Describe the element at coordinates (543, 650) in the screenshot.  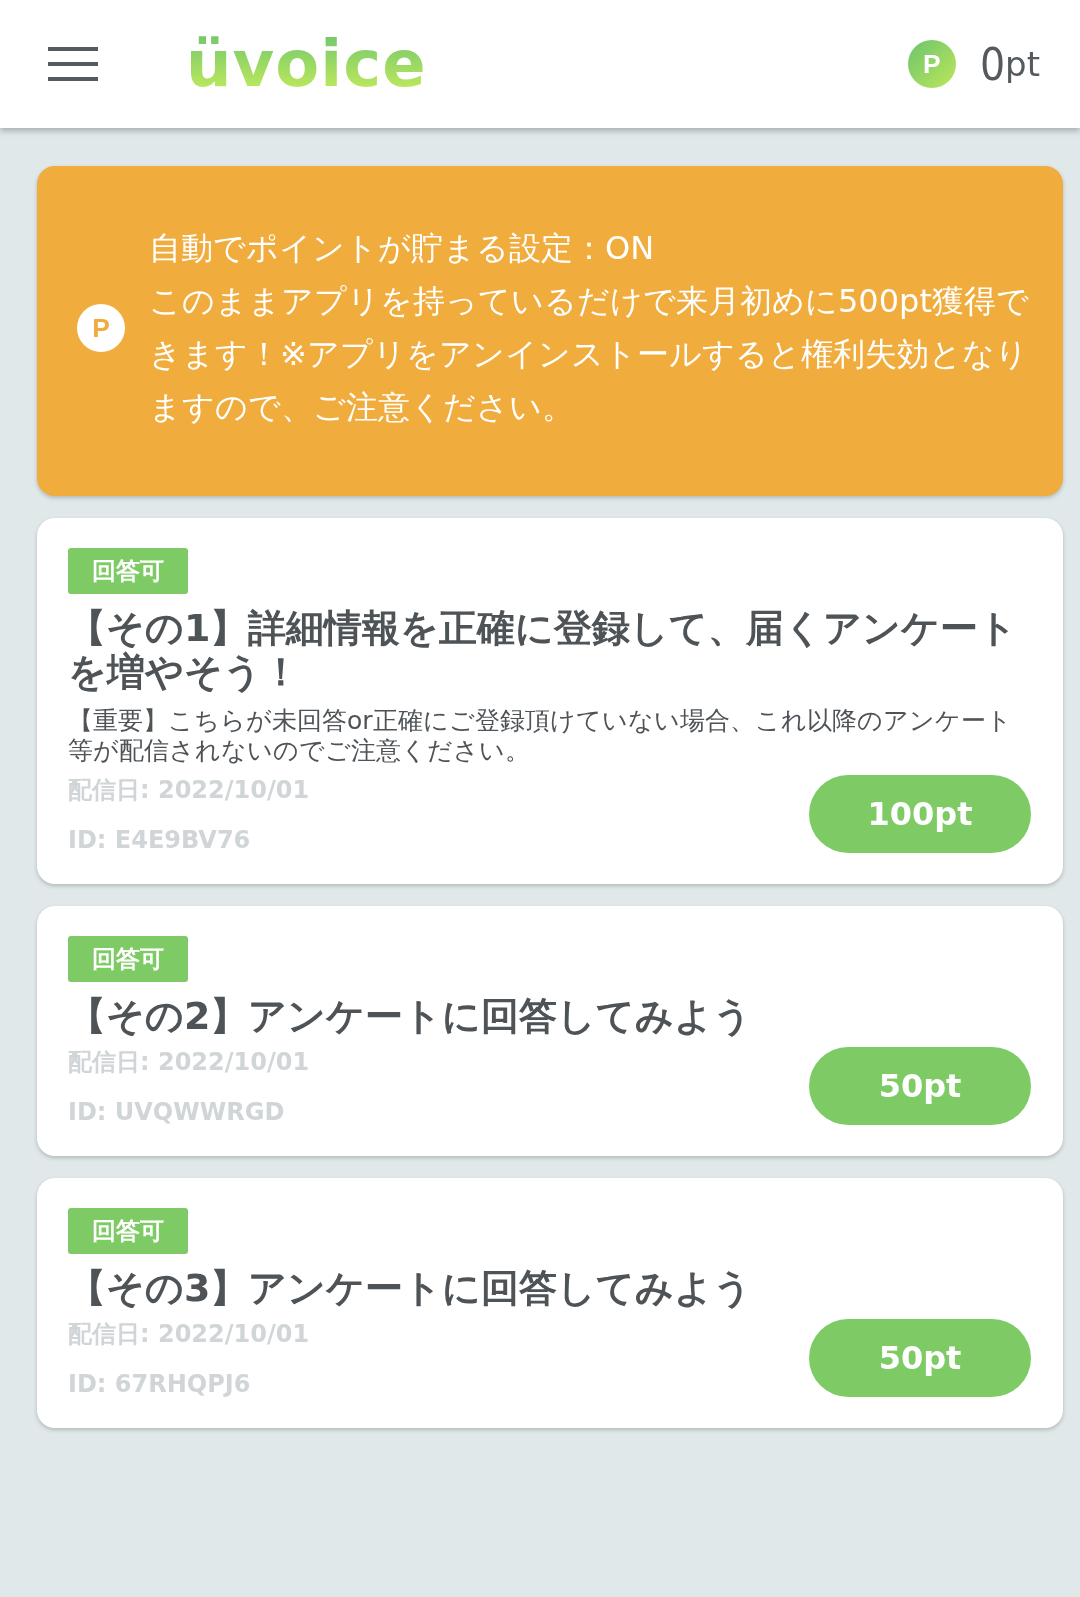
I see `survey-title: 【その1】詳細情報を正確に登録して、届くアンケートを増やそう！` at that location.